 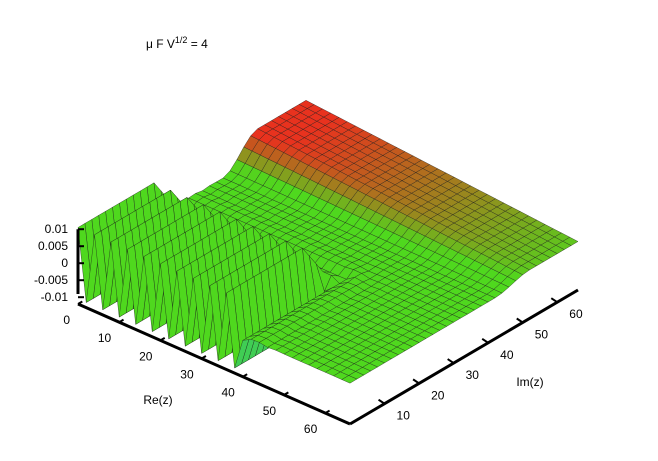 I want to click on x-tick-label: 0, so click(x=66, y=320).